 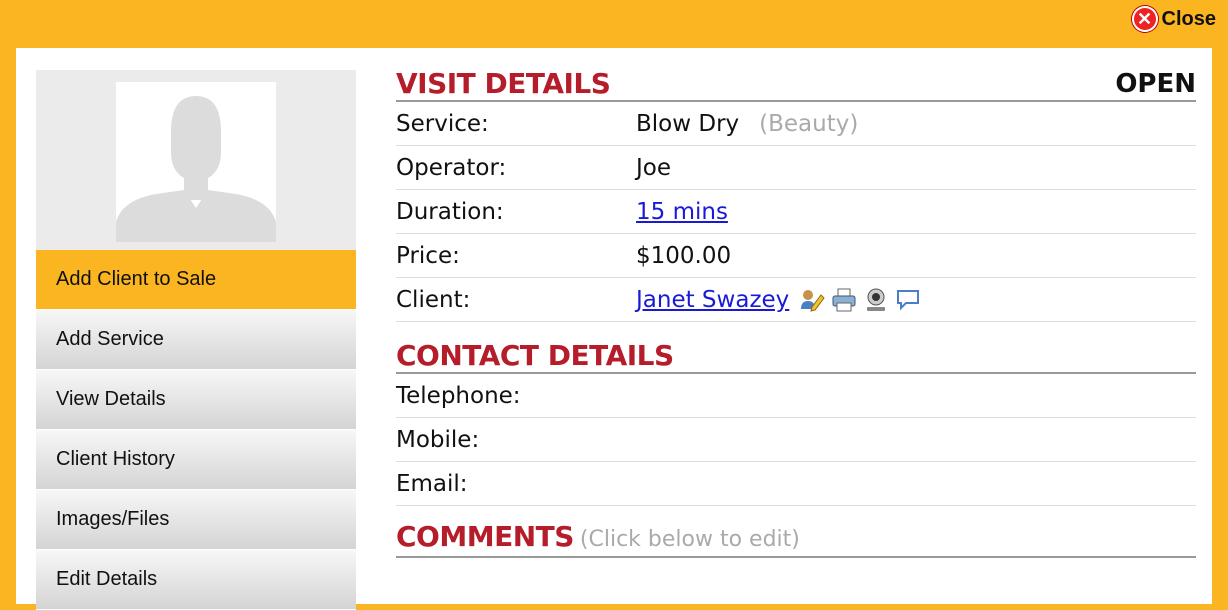 What do you see at coordinates (136, 279) in the screenshot?
I see `sidebar-item-label: Add Client to Sale` at bounding box center [136, 279].